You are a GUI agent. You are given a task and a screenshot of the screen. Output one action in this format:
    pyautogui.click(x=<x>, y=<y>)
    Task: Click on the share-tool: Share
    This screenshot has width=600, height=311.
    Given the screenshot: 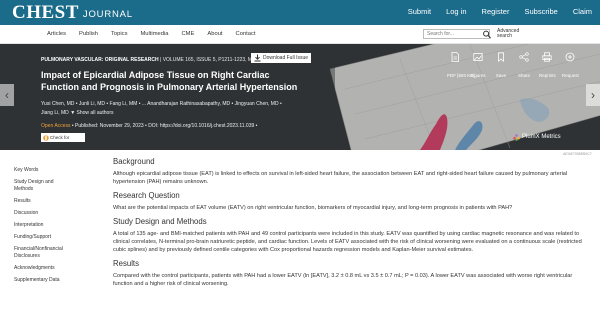 What is the action you would take?
    pyautogui.click(x=524, y=67)
    